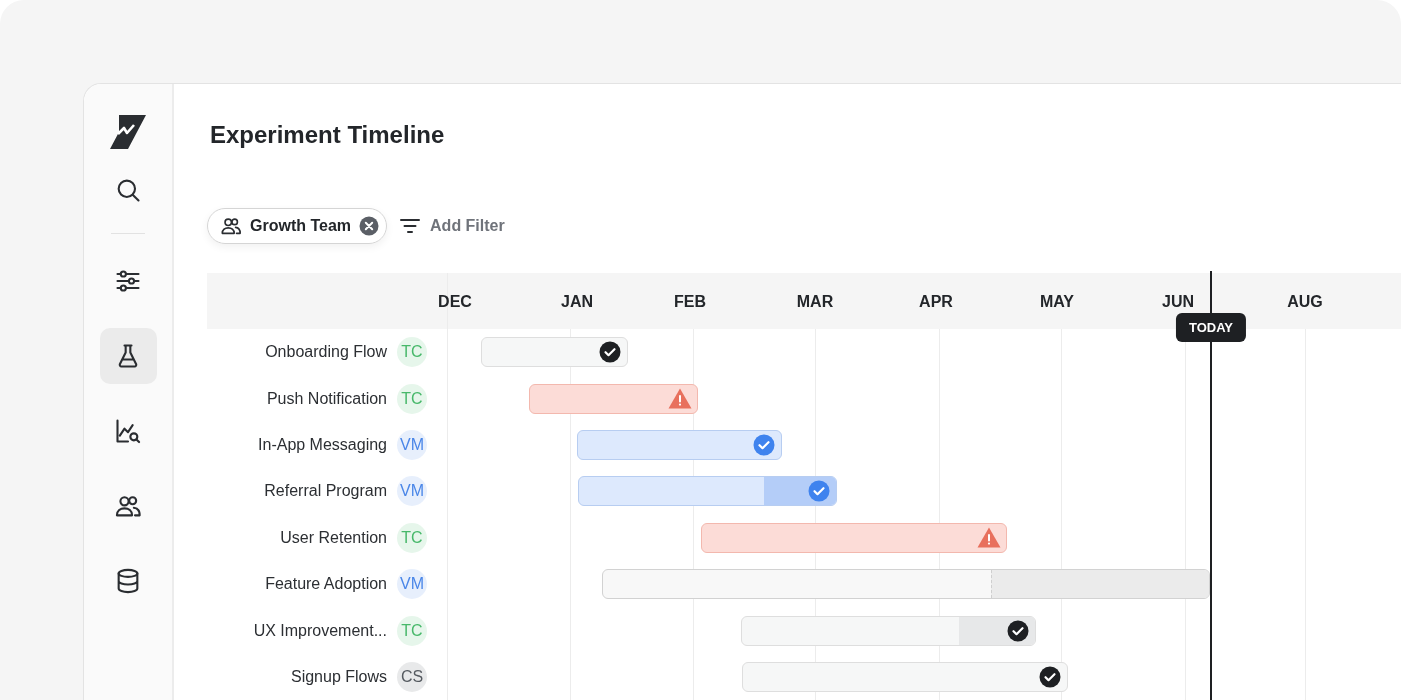  I want to click on experiment-name: Referral Program, so click(325, 491).